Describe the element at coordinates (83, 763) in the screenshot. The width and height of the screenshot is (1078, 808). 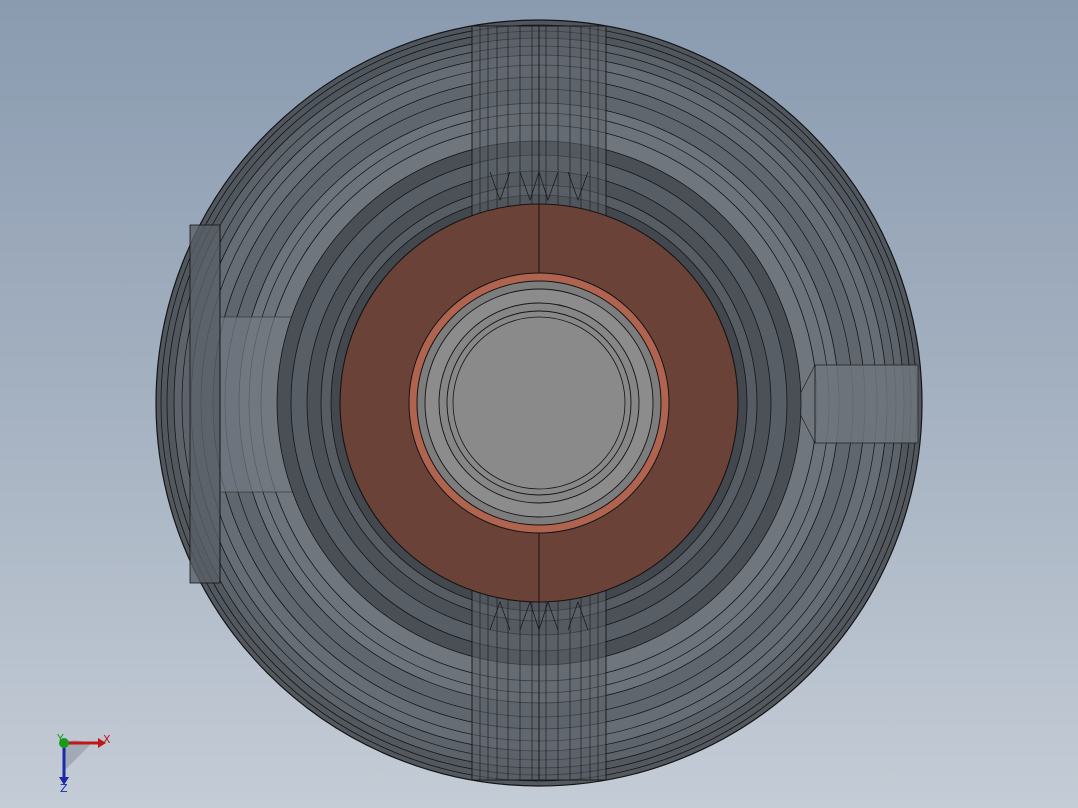
I see `triad-graphic: X Y Z` at that location.